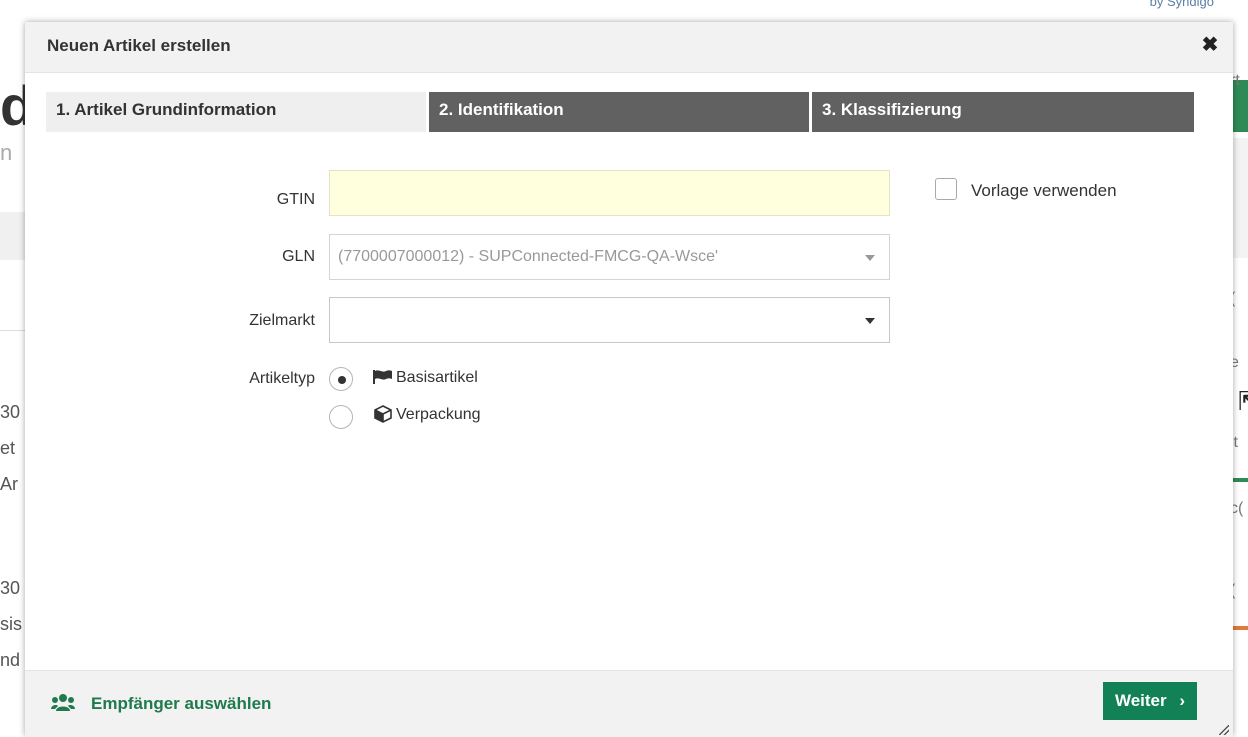 This screenshot has width=1248, height=737. I want to click on flag-icon, so click(382, 377).